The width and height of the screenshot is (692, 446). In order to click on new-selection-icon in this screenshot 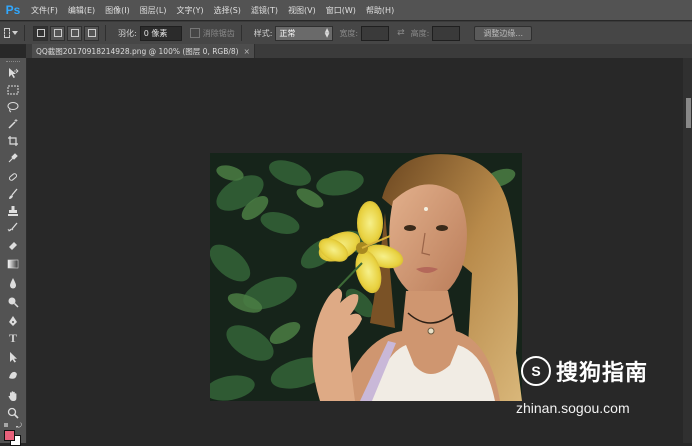, I will do `click(40, 33)`.